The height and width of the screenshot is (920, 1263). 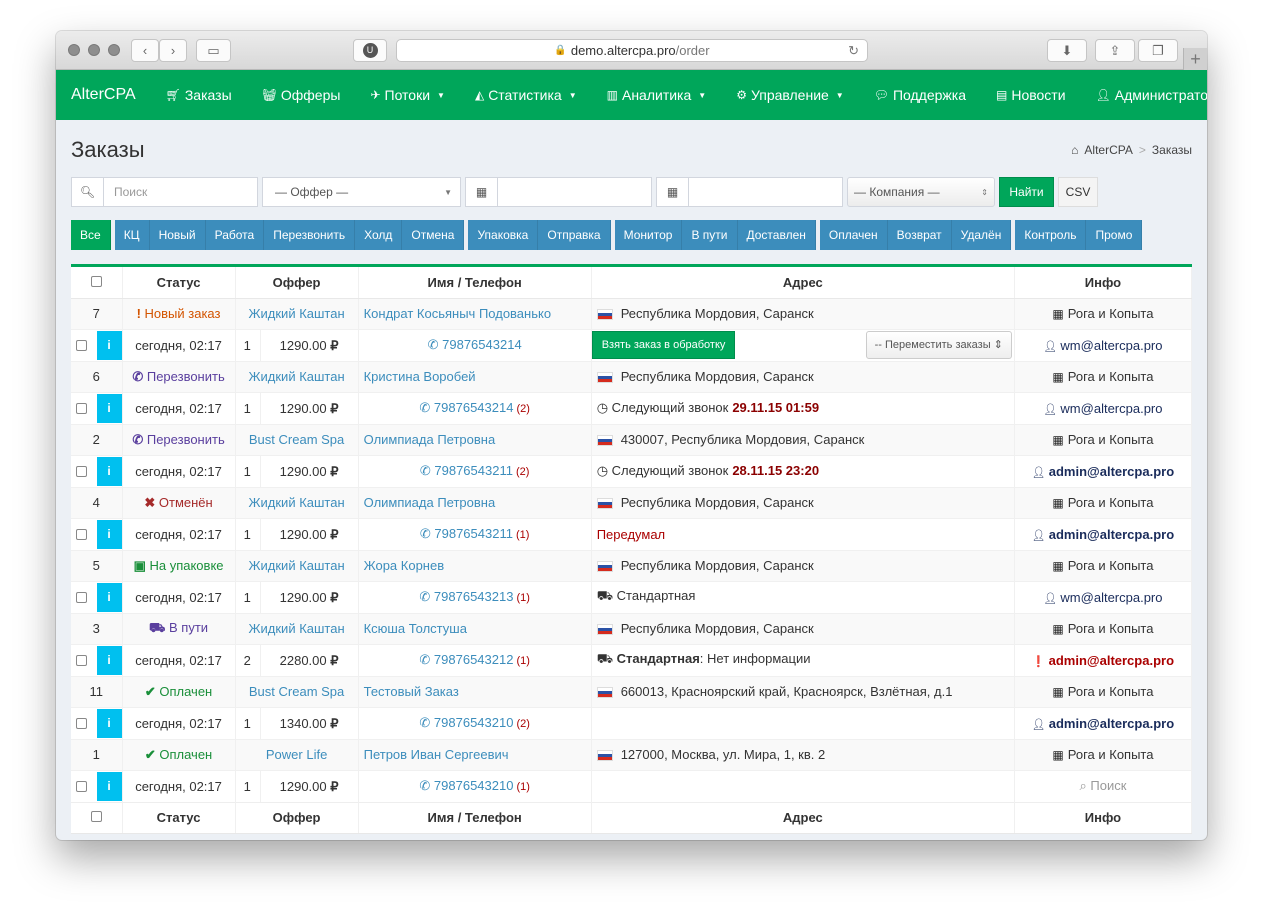 What do you see at coordinates (526, 95) in the screenshot?
I see `nav-item-3: ◭ Статистика ▼` at bounding box center [526, 95].